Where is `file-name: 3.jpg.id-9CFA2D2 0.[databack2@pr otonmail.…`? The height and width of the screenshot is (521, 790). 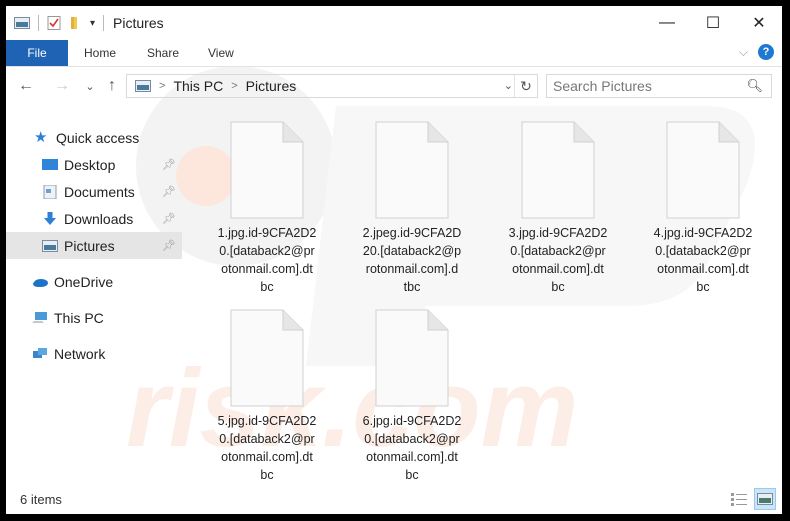 file-name: 3.jpg.id-9CFA2D2 0.[databack2@pr otonmail.… is located at coordinates (558, 260).